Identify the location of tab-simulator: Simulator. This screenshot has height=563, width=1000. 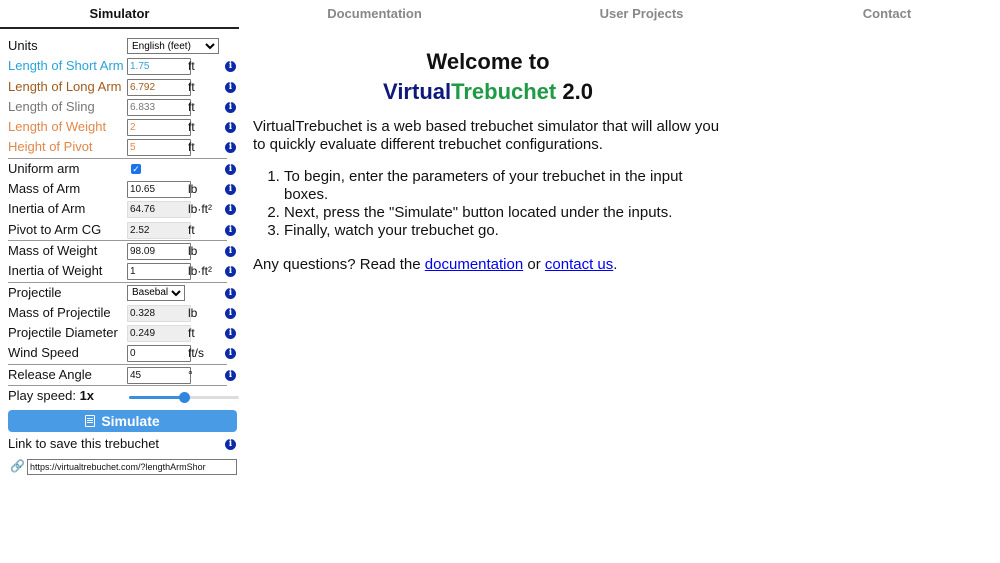
(119, 14).